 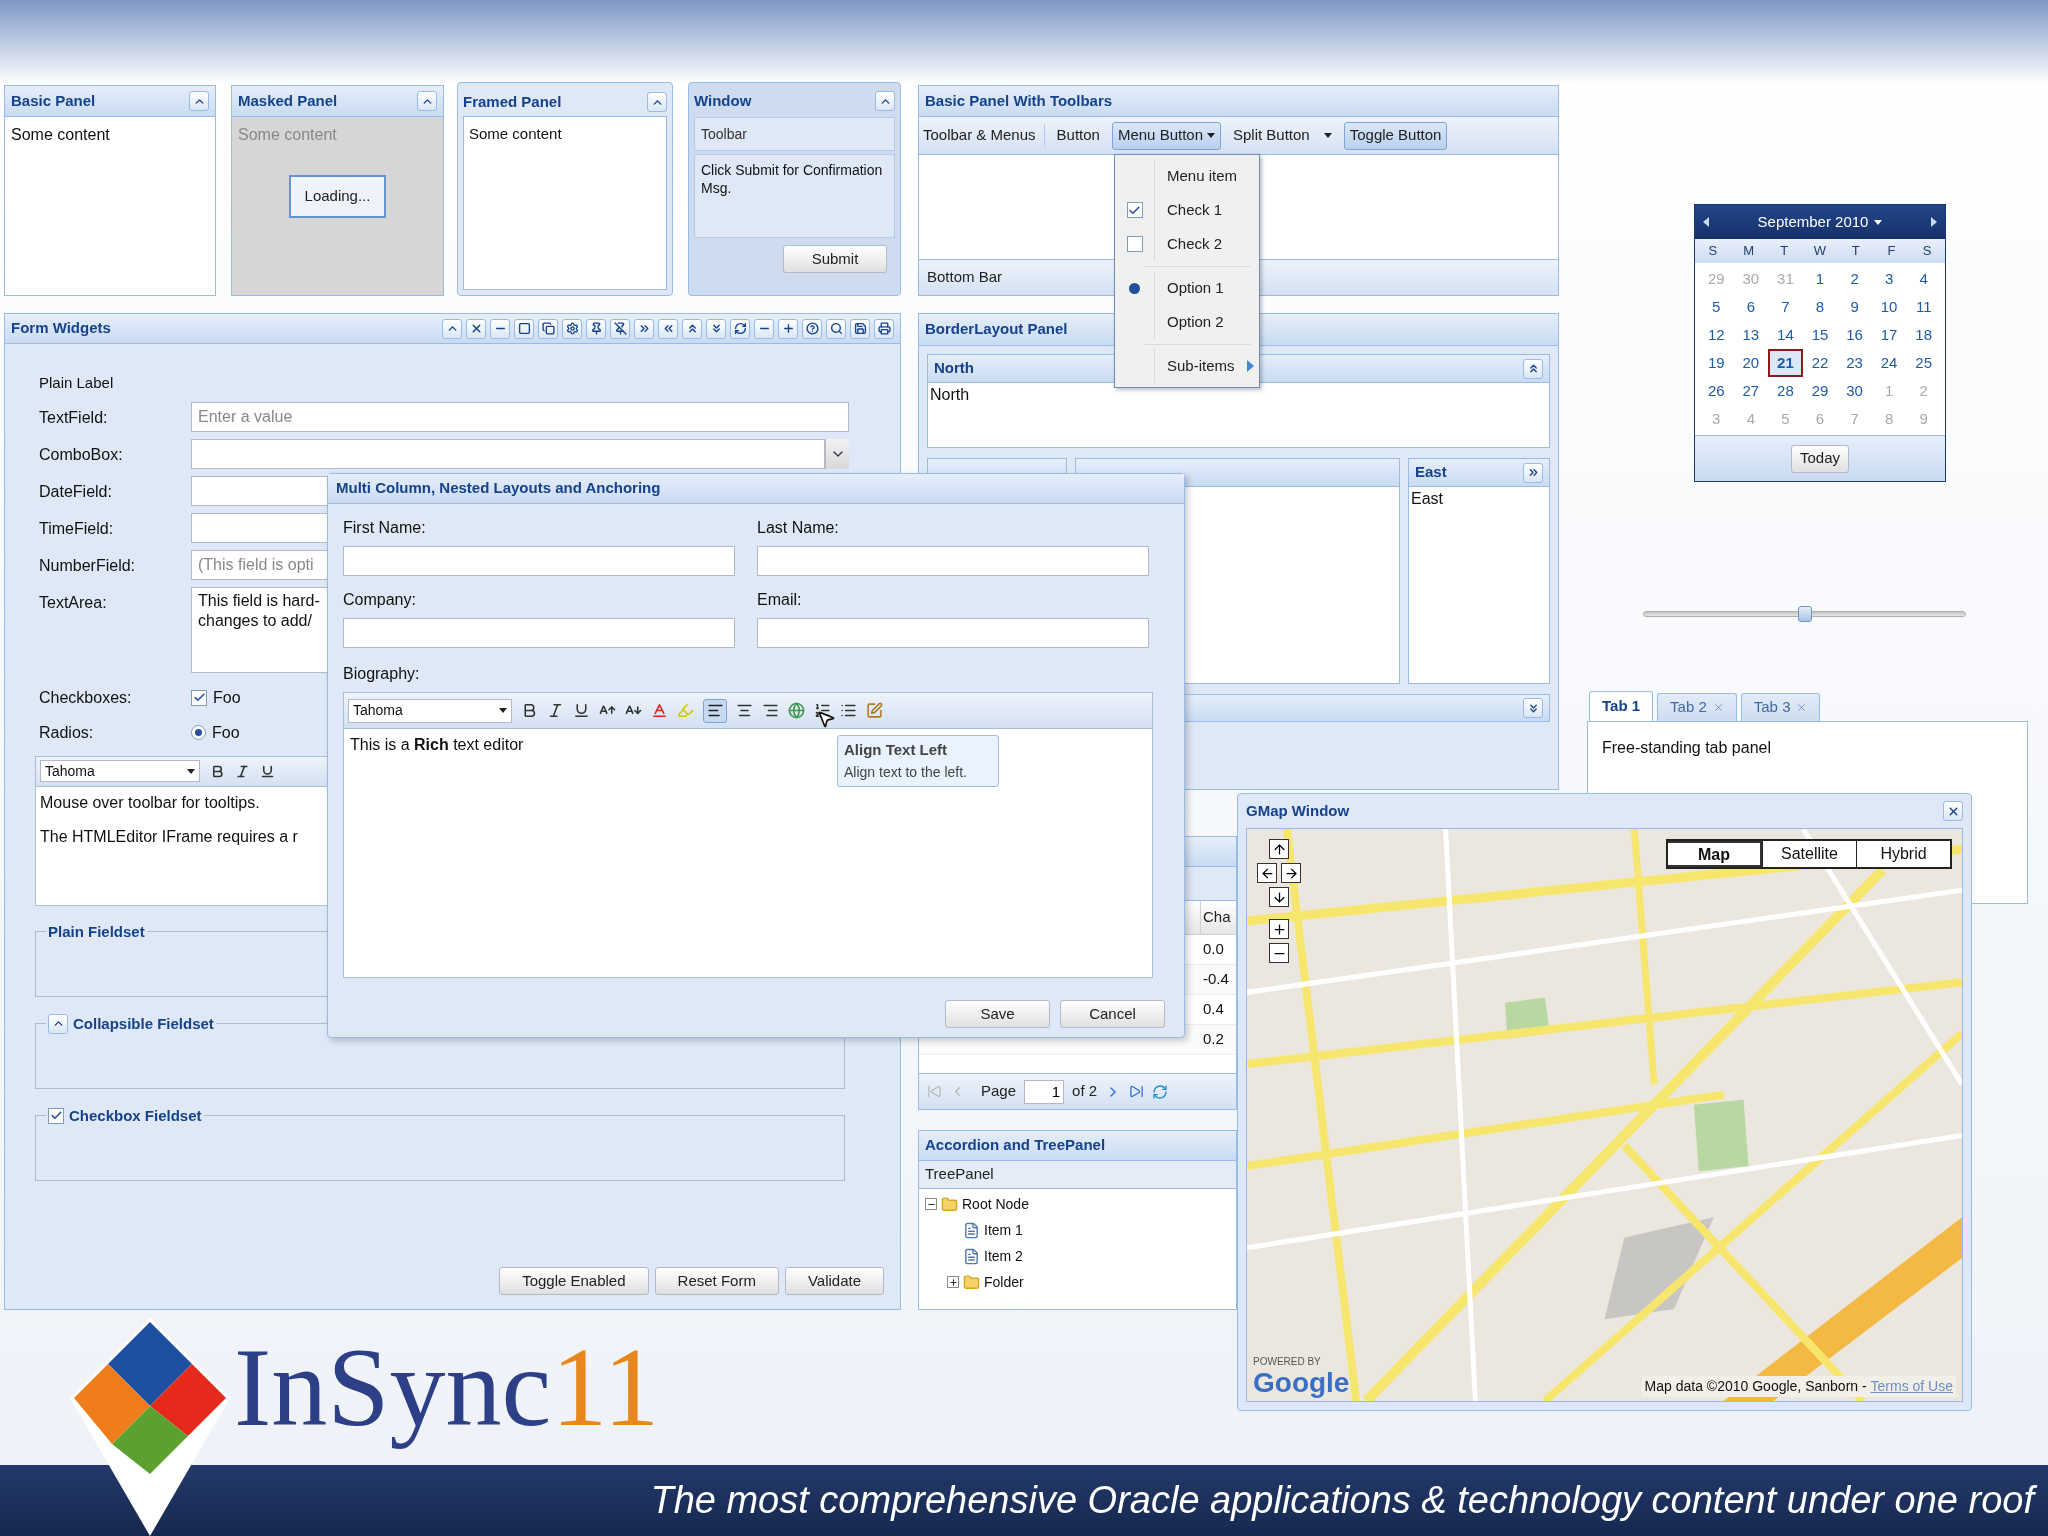 What do you see at coordinates (997, 1014) in the screenshot?
I see `button: Save` at bounding box center [997, 1014].